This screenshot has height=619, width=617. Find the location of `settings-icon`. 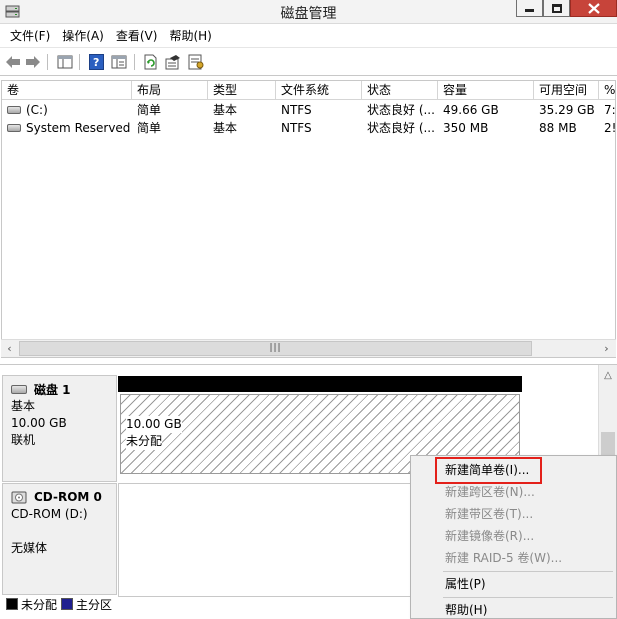

settings-icon is located at coordinates (195, 61).